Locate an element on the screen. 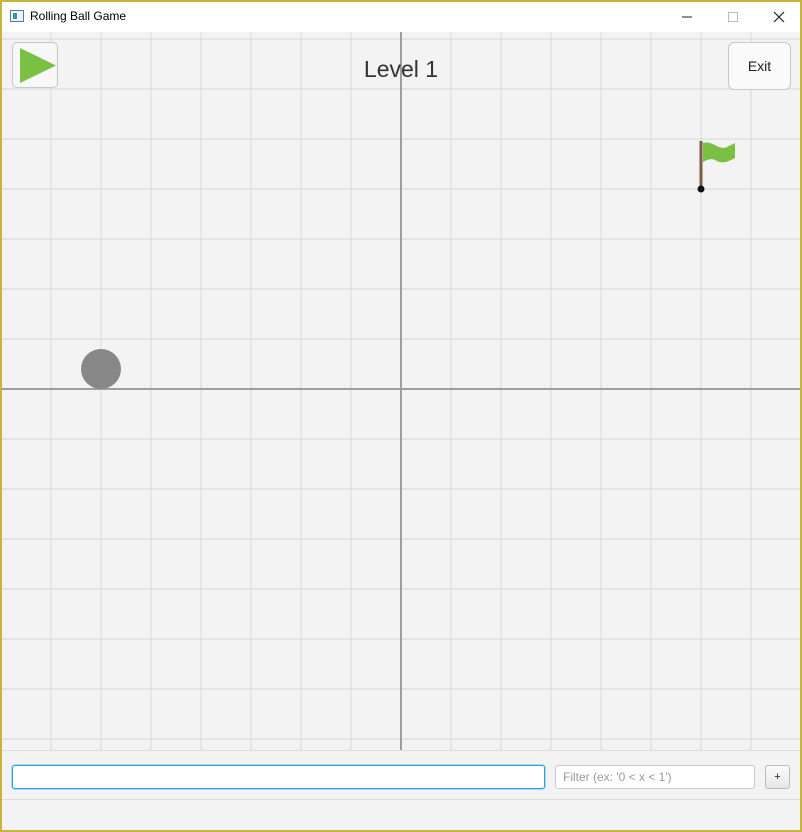 The width and height of the screenshot is (802, 832). divider is located at coordinates (401, 799).